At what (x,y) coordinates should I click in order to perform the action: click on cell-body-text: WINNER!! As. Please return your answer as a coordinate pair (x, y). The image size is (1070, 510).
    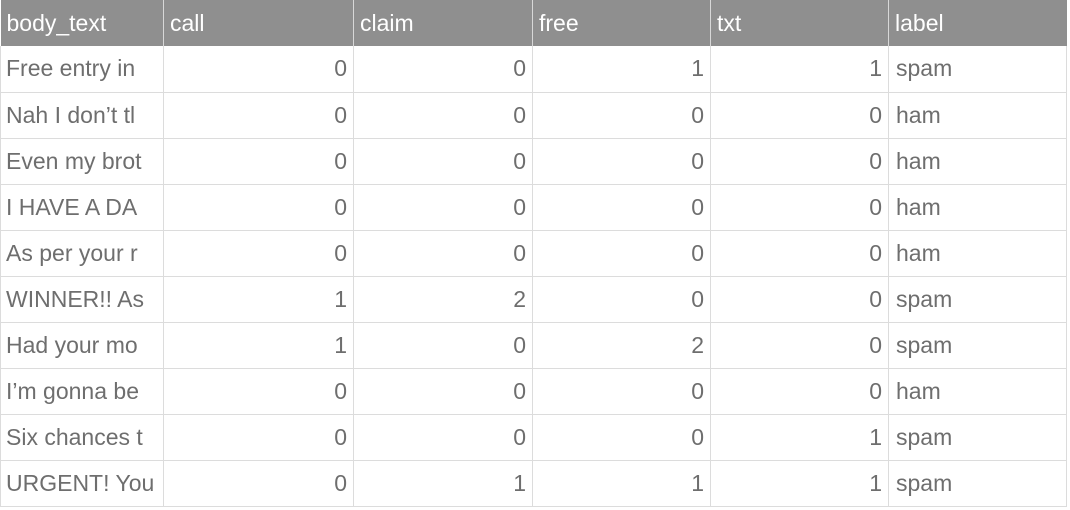
    Looking at the image, I should click on (82, 299).